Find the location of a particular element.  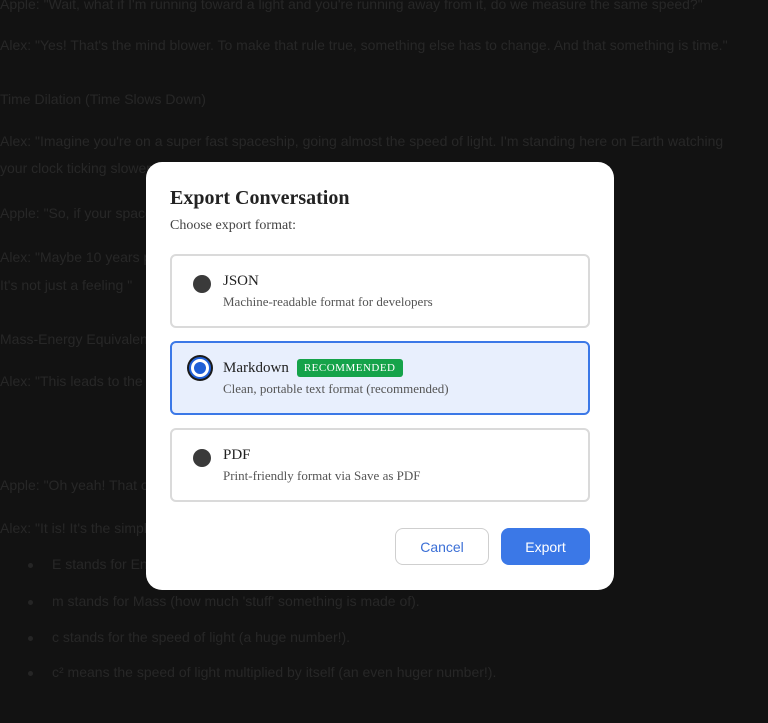

radio-button-pdf is located at coordinates (202, 458).